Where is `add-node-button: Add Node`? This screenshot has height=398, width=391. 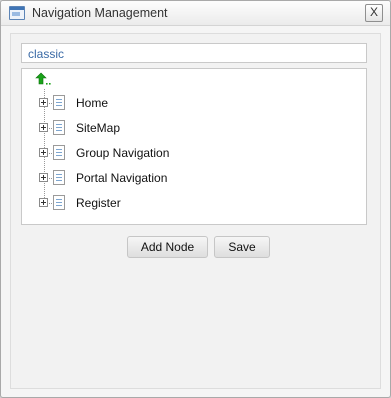 add-node-button: Add Node is located at coordinates (167, 247).